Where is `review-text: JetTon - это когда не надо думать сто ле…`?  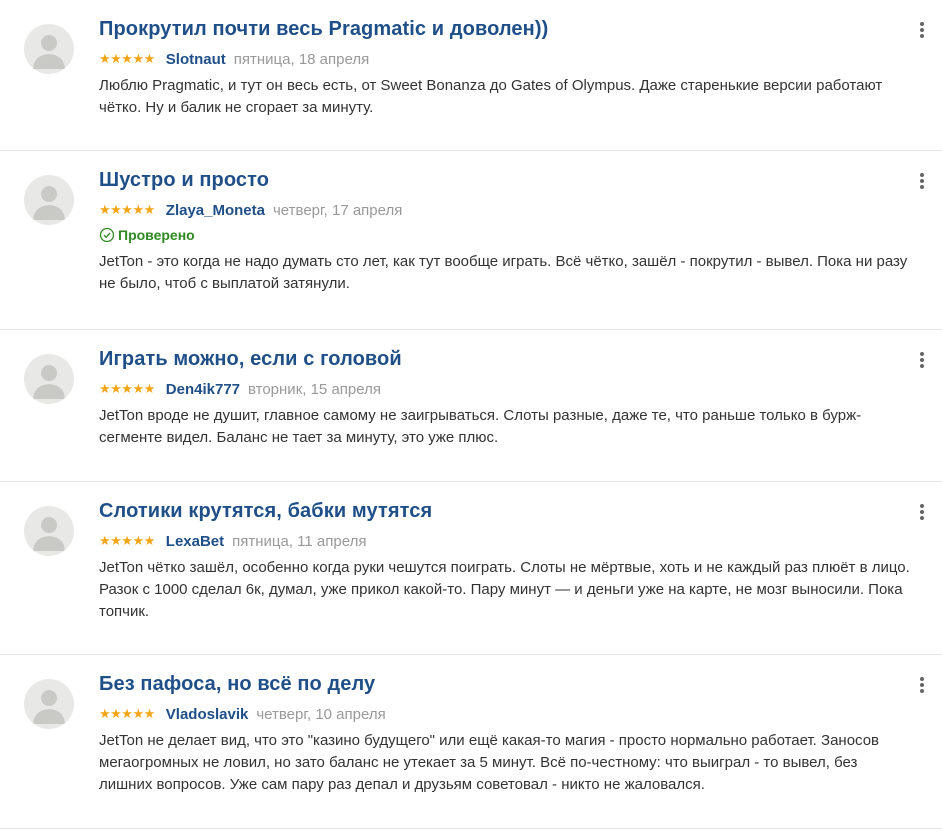
review-text: JetTon - это когда не надо думать сто ле… is located at coordinates (503, 272).